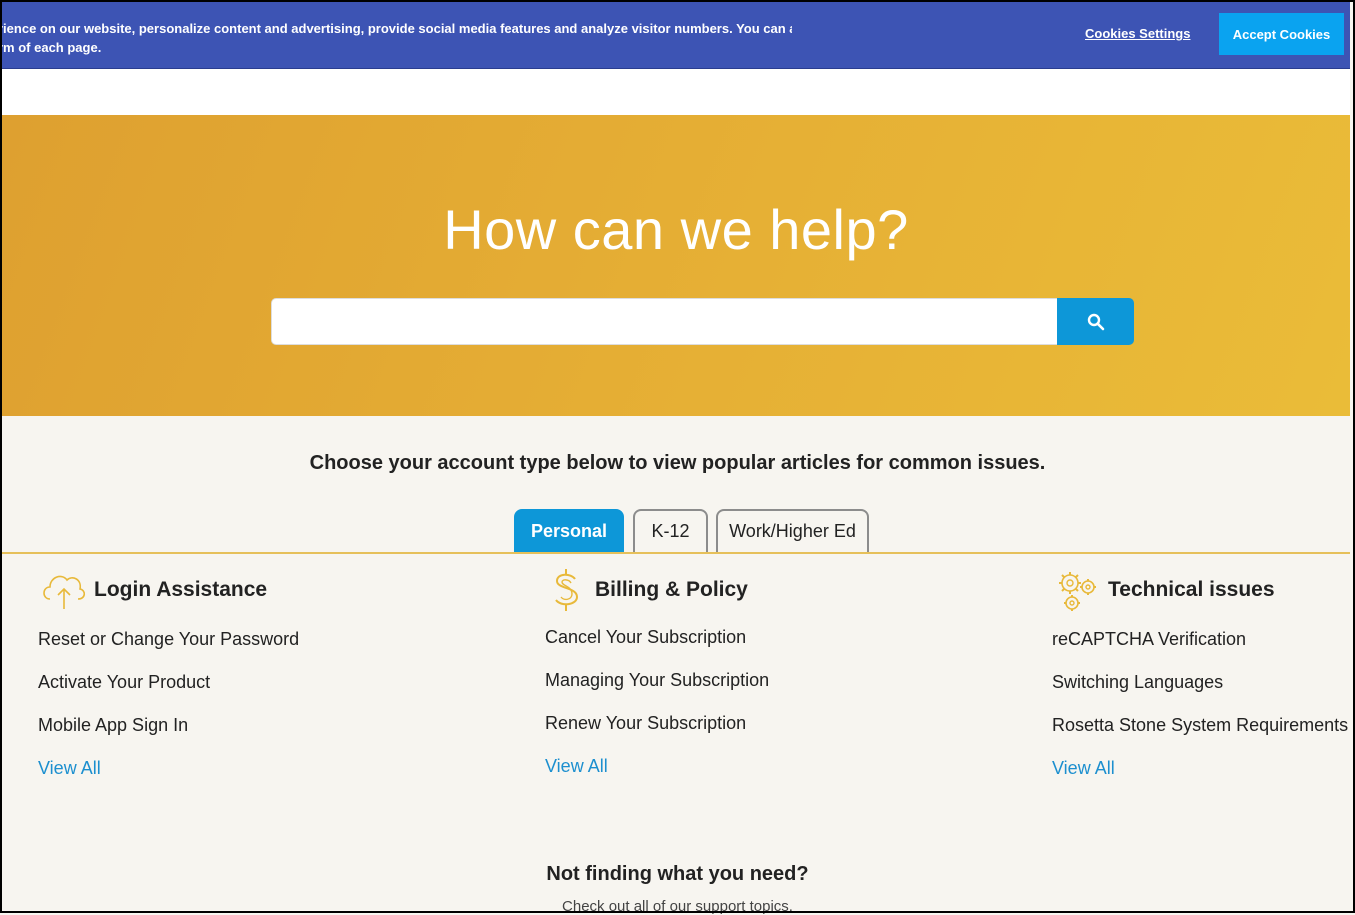 The image size is (1355, 915). Describe the element at coordinates (168, 725) in the screenshot. I see `article-link: Mobile App Sign In` at that location.